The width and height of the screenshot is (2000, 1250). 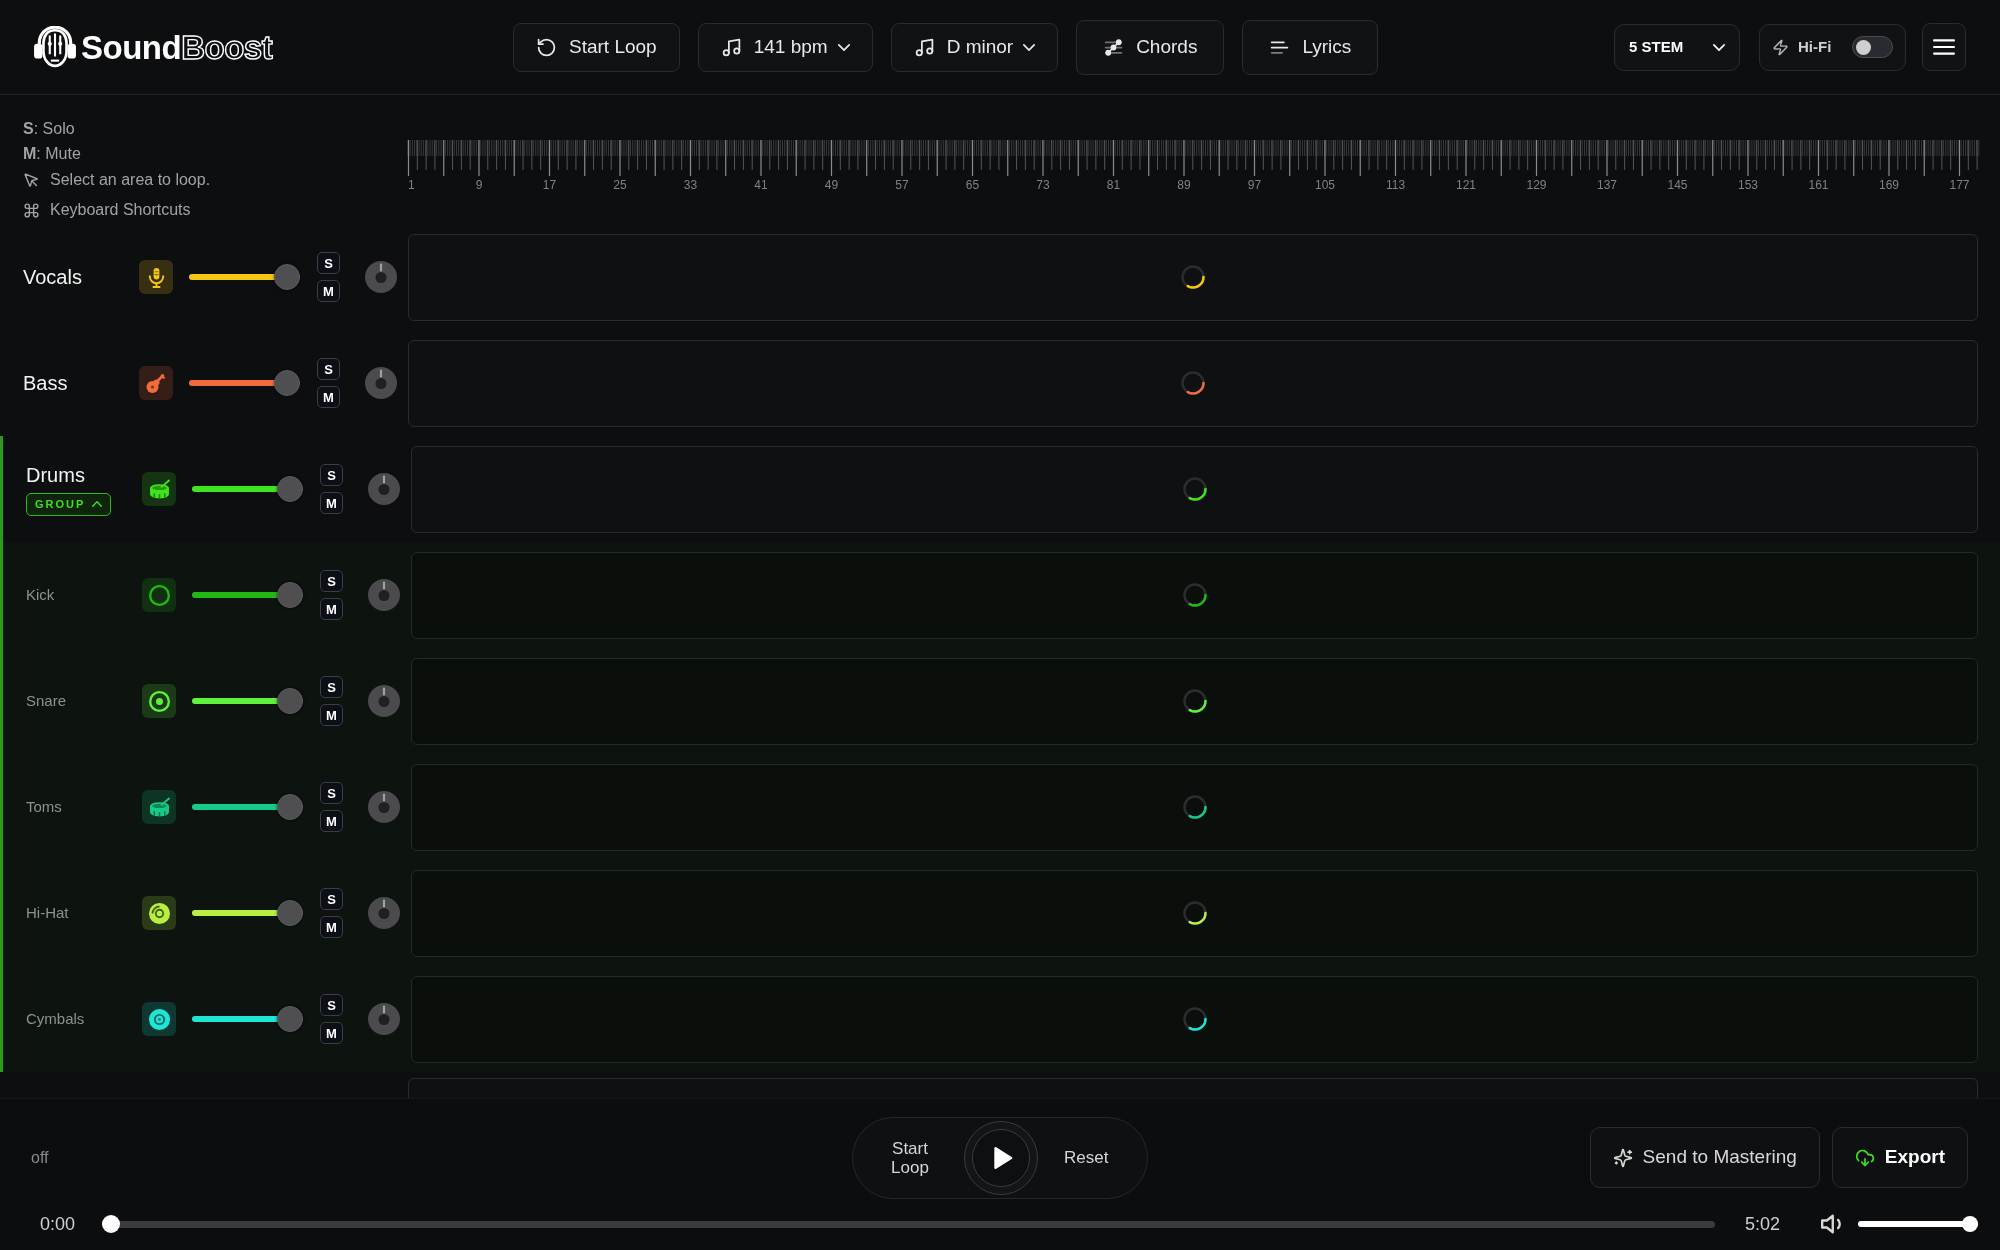 What do you see at coordinates (1254, 185) in the screenshot?
I see `bar-number: 97` at bounding box center [1254, 185].